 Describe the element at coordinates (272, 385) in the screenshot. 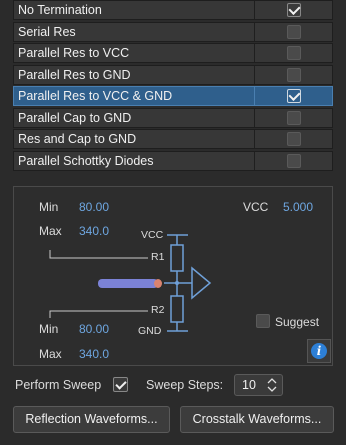

I see `spinner-arrows-icon` at that location.